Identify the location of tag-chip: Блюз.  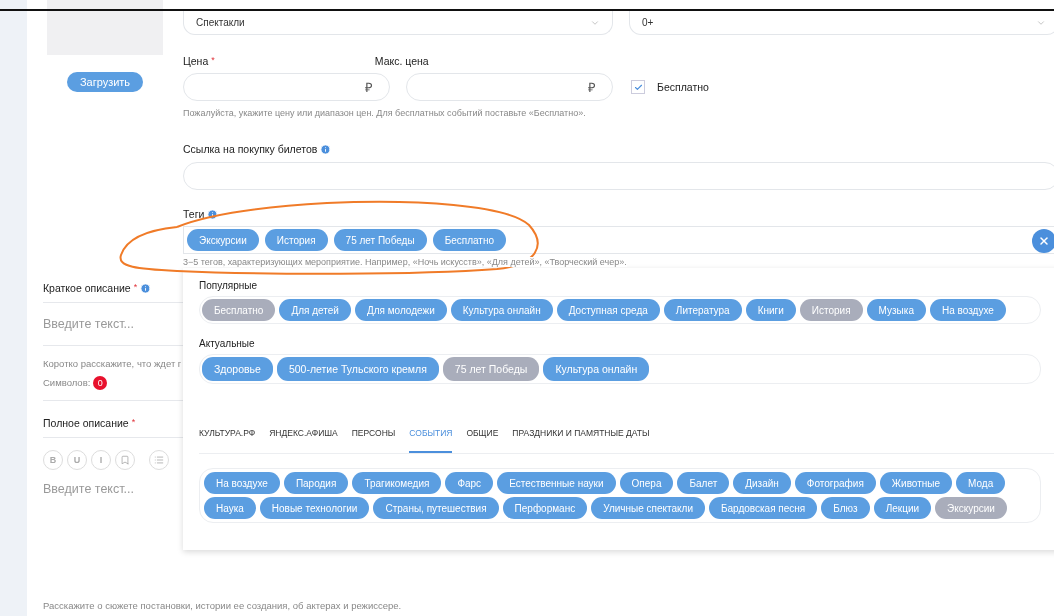
(845, 508).